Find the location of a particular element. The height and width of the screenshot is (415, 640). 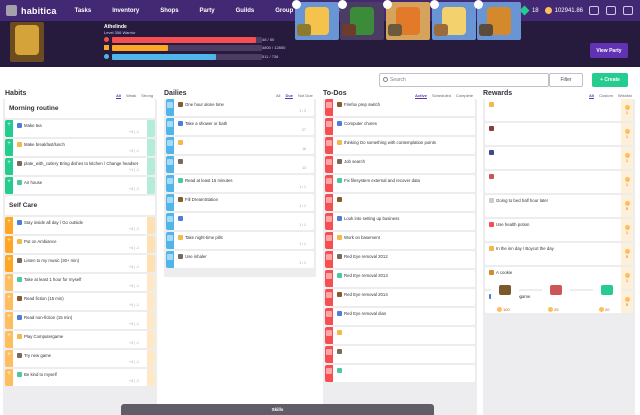

todos-task: Job search is located at coordinates (400, 164).